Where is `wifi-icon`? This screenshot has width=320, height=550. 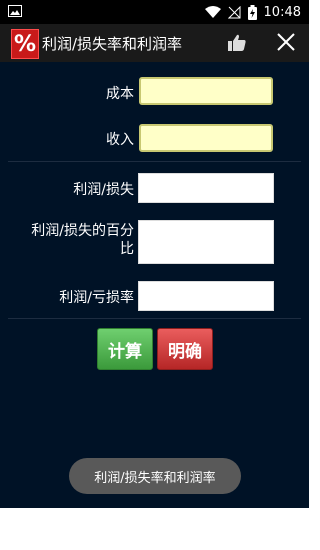
wifi-icon is located at coordinates (212, 11).